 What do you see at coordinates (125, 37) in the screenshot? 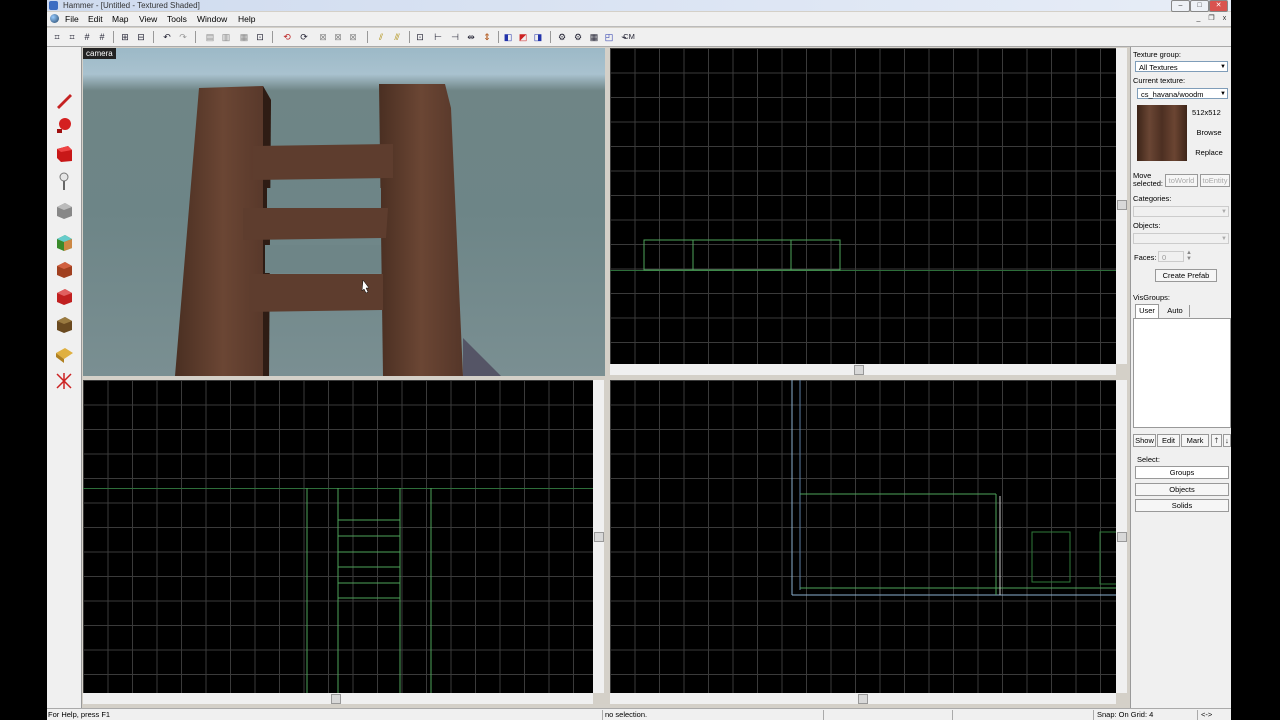
I see `carve-icon: ⊞` at bounding box center [125, 37].